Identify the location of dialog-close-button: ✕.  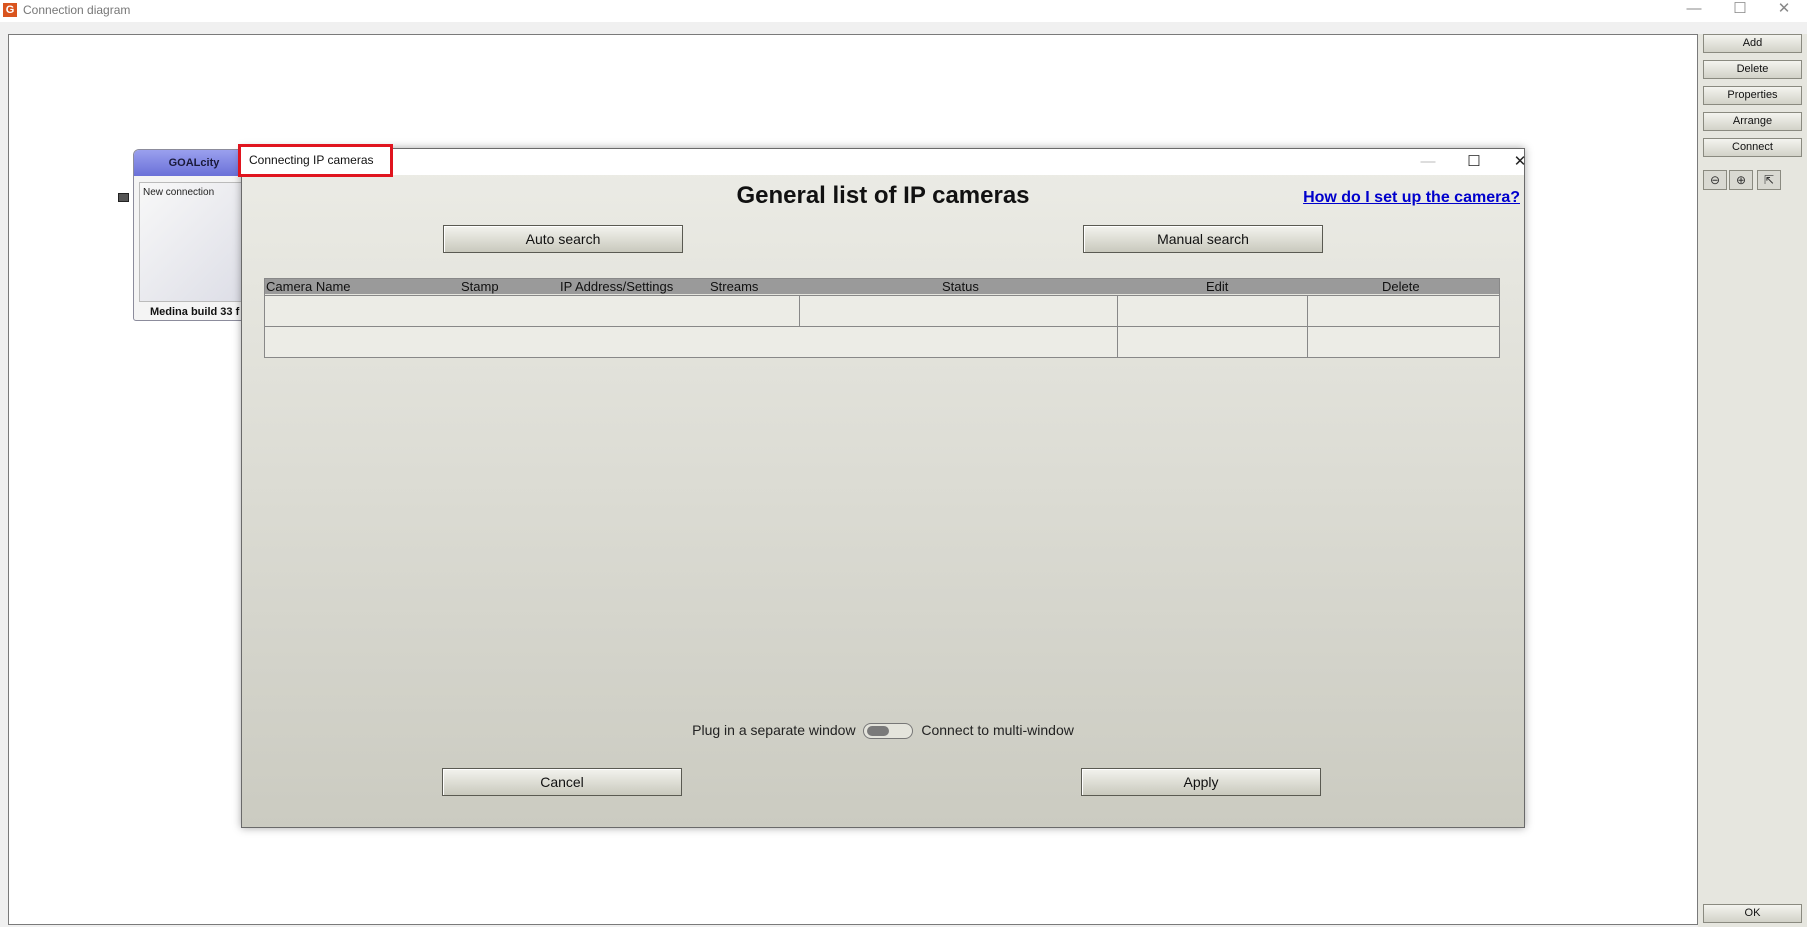
(1520, 162).